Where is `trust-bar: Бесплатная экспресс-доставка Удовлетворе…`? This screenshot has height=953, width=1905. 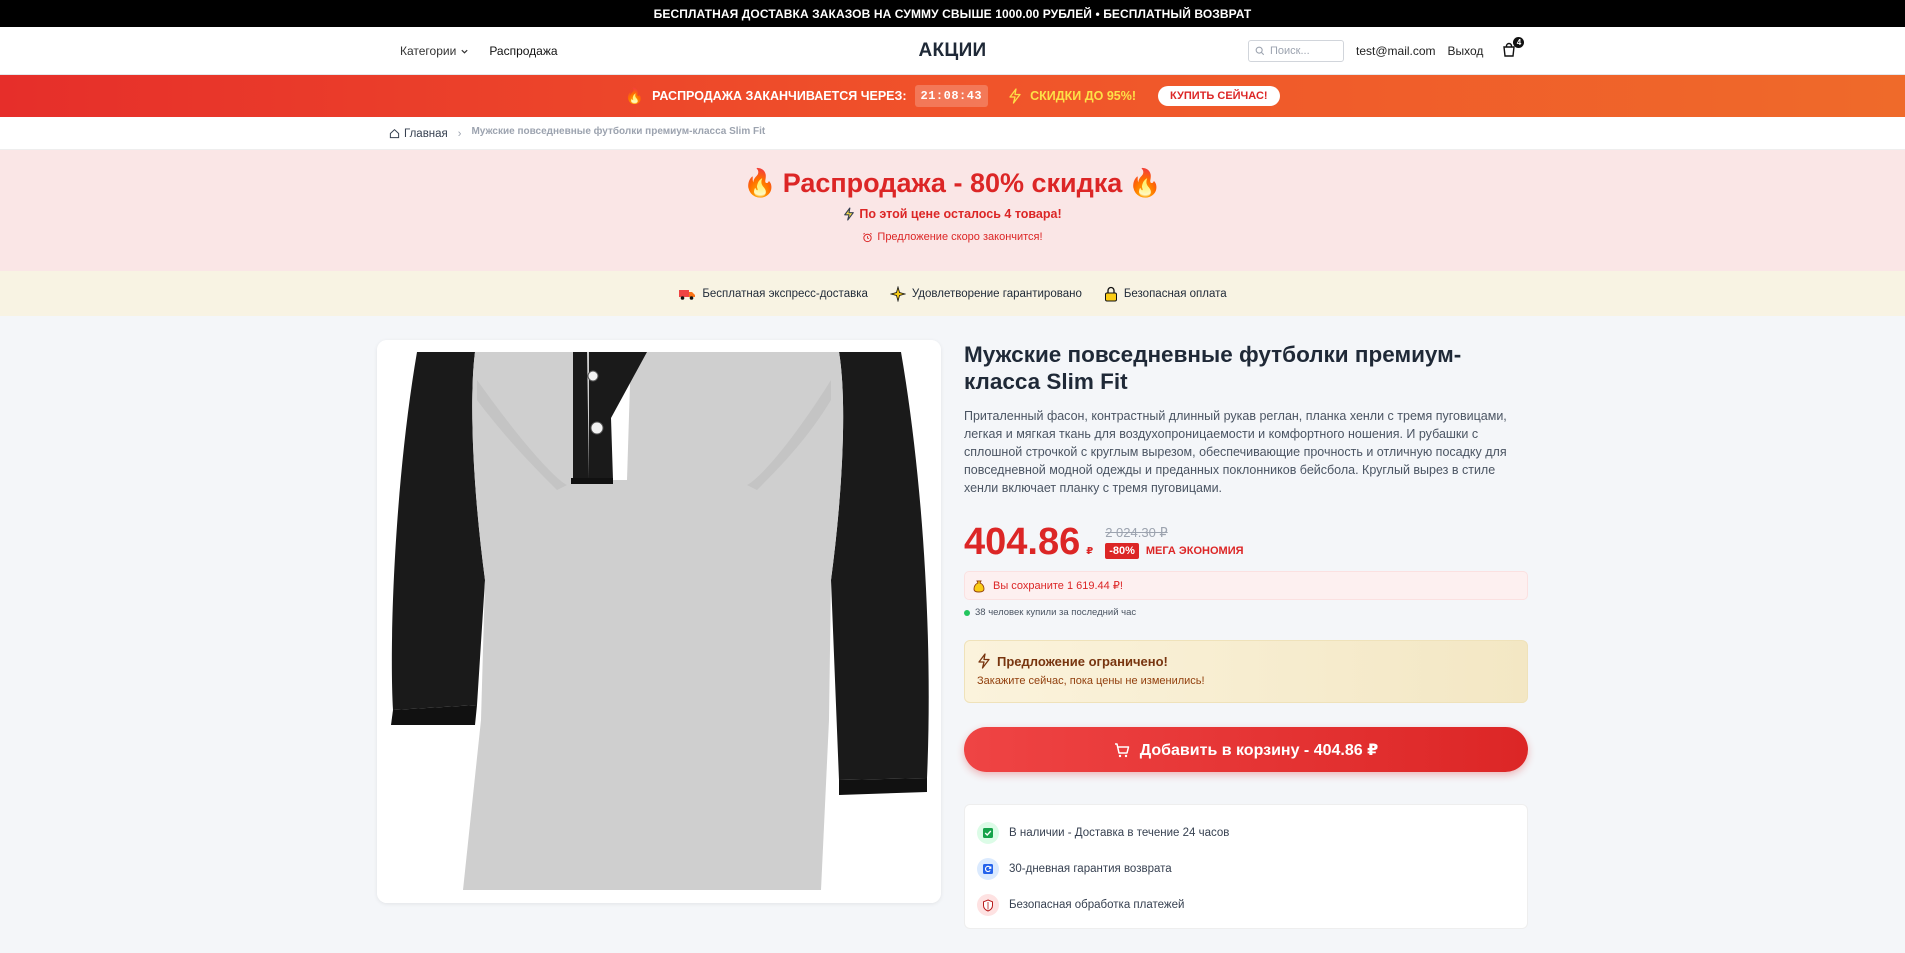
trust-bar: Бесплатная экспресс-доставка Удовлетворе… is located at coordinates (952, 293).